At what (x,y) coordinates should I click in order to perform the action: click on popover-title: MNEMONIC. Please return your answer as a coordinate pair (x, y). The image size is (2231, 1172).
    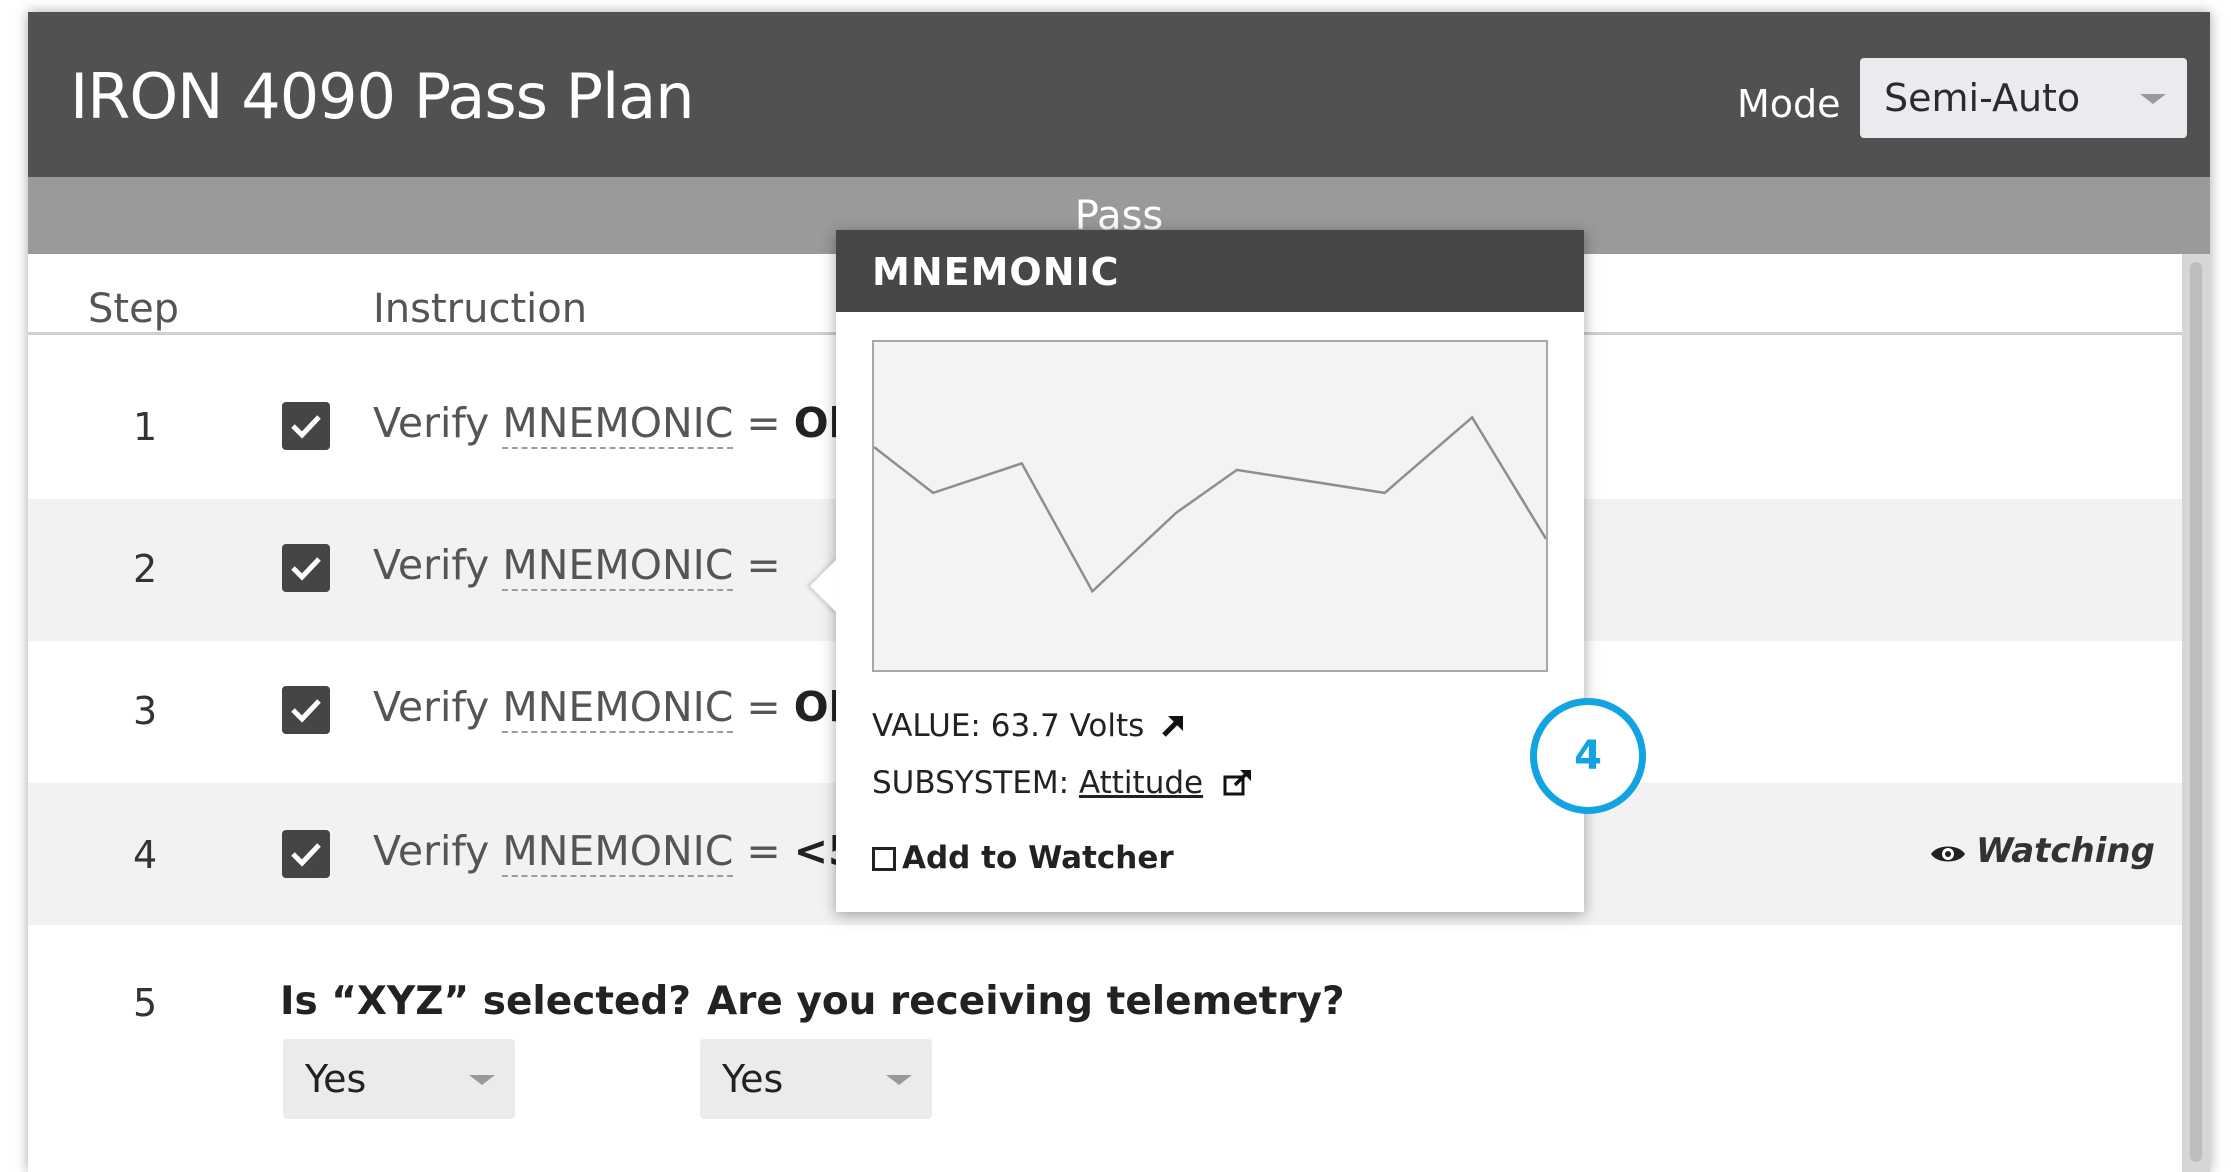
    Looking at the image, I should click on (996, 272).